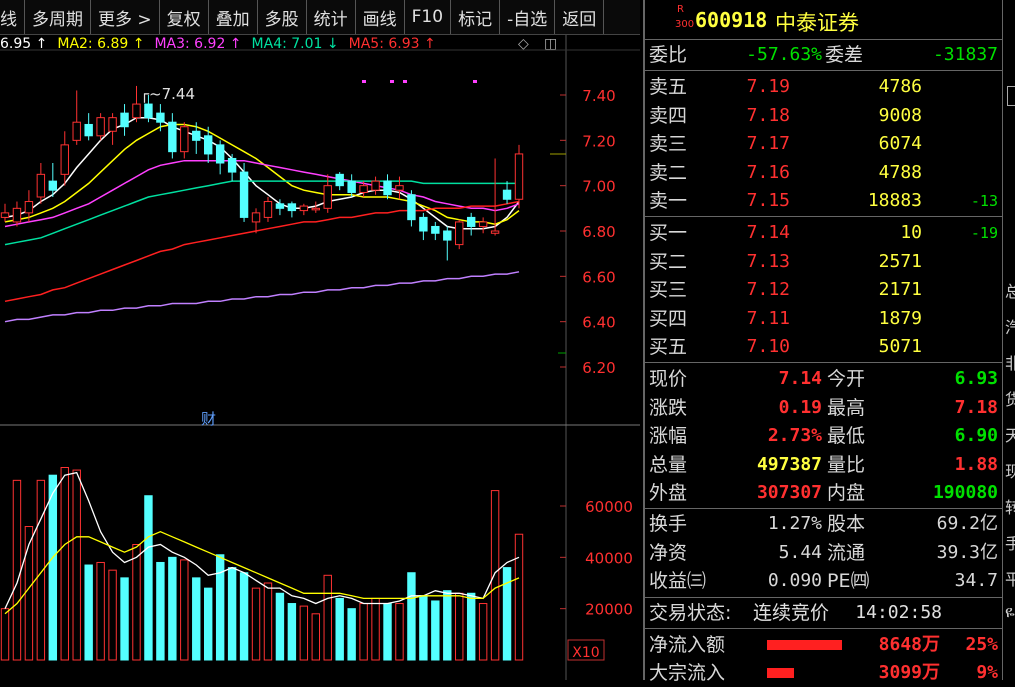 This screenshot has height=687, width=1015. I want to click on toolbar-item-6: 统计, so click(331, 17).